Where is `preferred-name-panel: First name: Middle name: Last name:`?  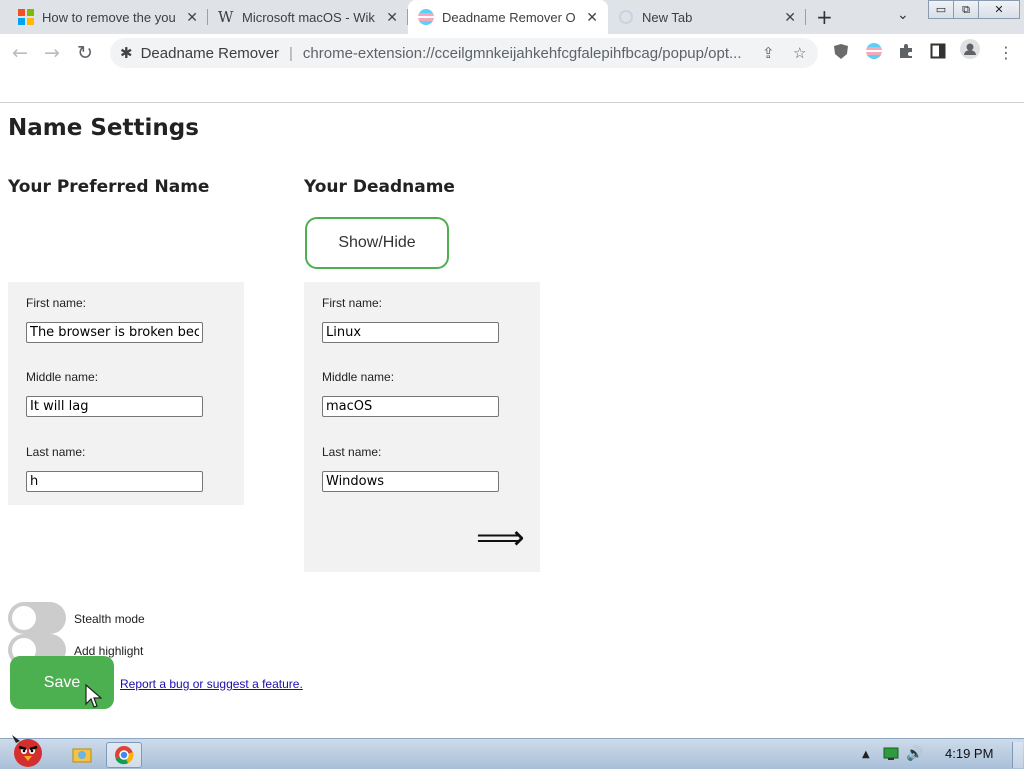
preferred-name-panel: First name: Middle name: Last name: is located at coordinates (126, 393).